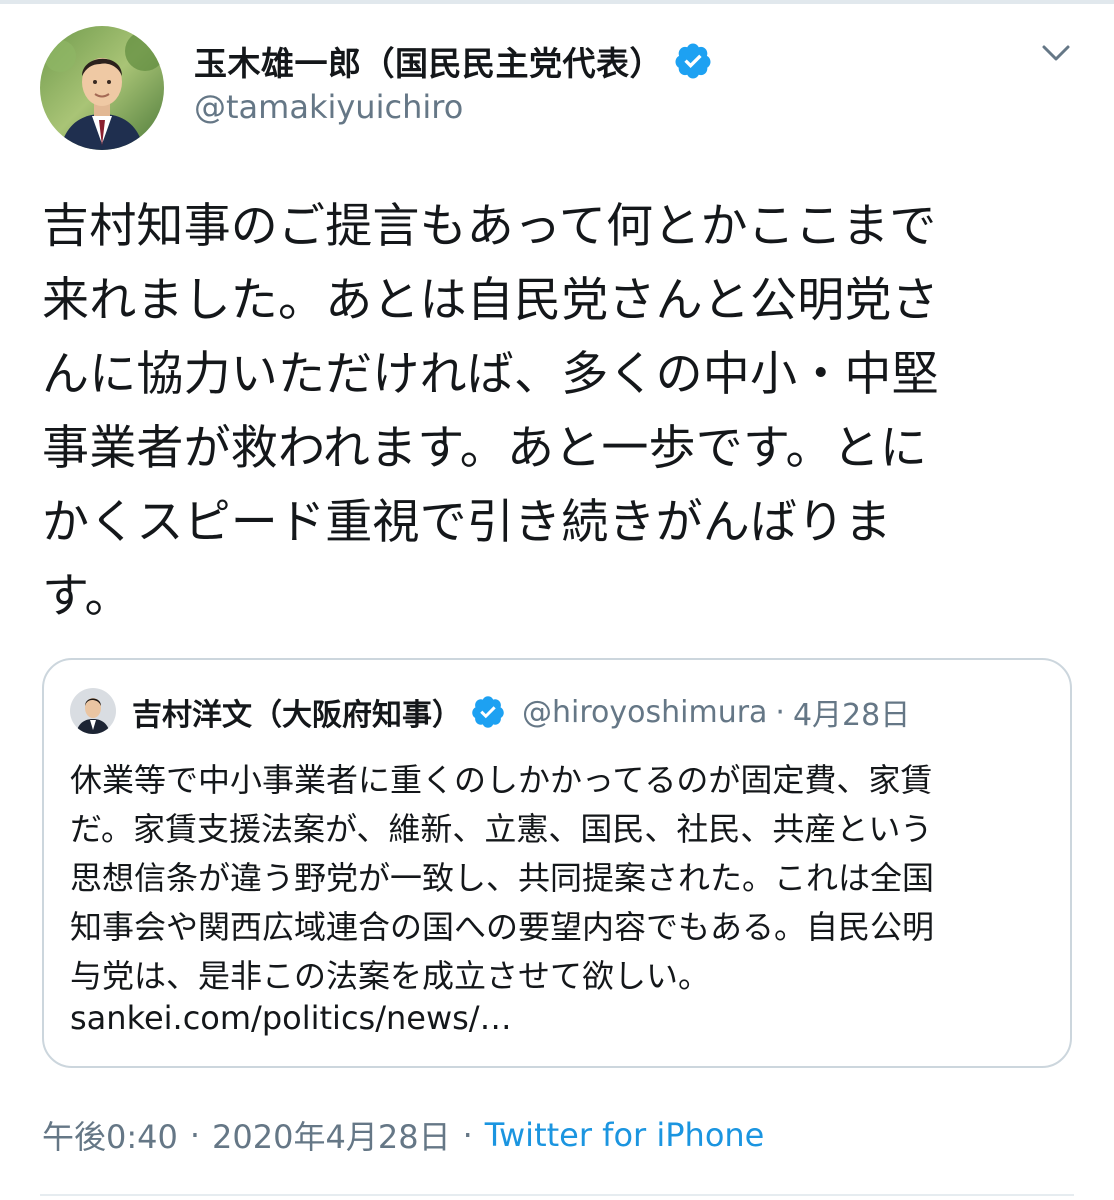 The height and width of the screenshot is (1200, 1114). I want to click on quoted-text-line: 思想信条が違う野党が一致し、共同提案された。これは全国, so click(502, 878).